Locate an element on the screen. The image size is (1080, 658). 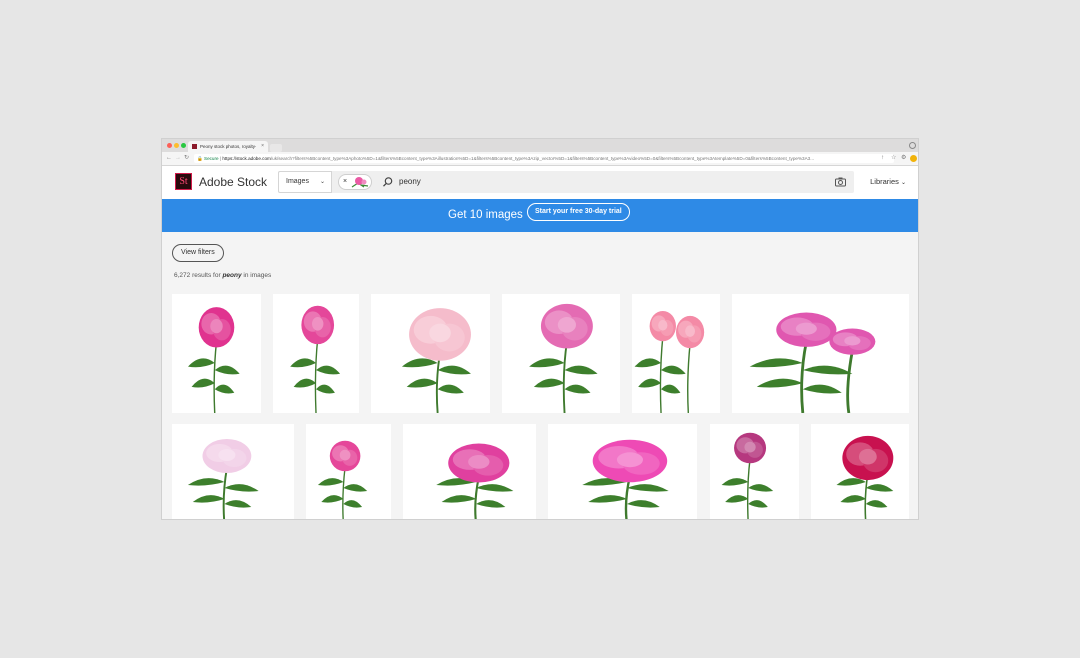
results-summary: 6,272 results for peony in images is located at coordinates (222, 275).